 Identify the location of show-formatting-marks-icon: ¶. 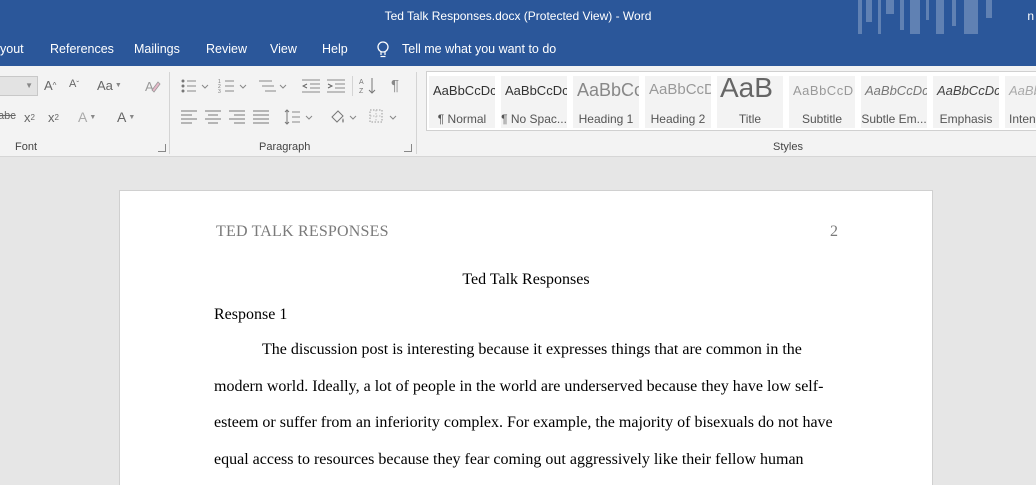
(395, 85).